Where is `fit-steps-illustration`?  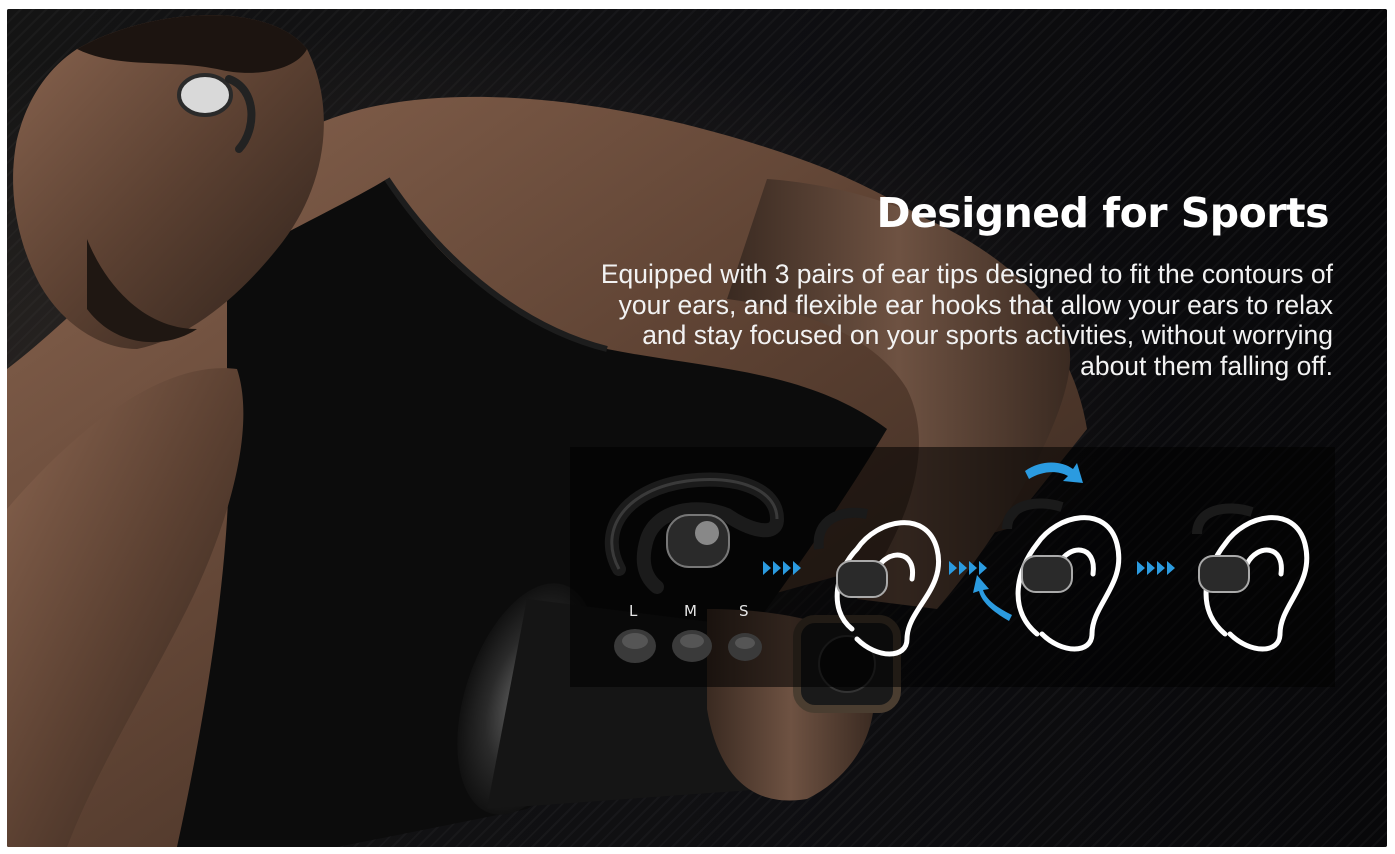 fit-steps-illustration is located at coordinates (957, 562).